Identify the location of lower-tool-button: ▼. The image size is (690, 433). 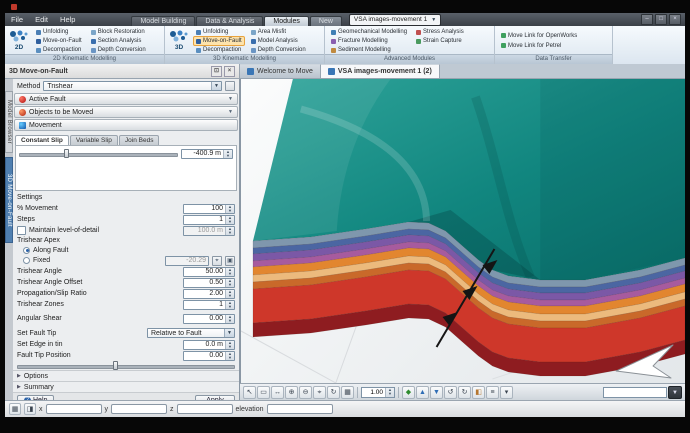
(436, 392).